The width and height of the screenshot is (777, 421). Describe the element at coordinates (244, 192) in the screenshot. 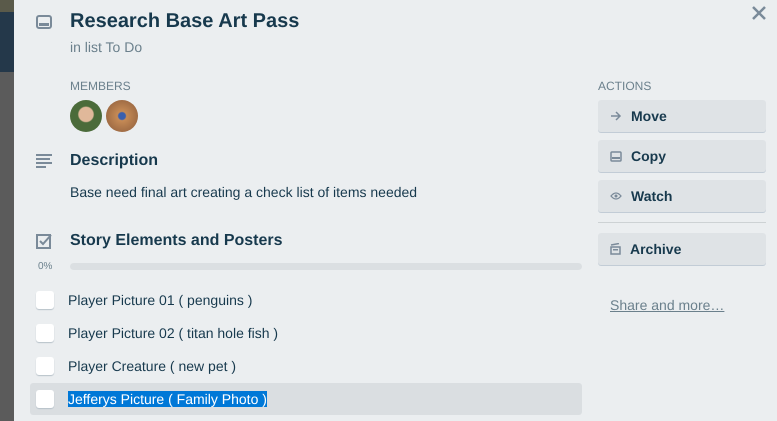

I see `description-text: Base need final art creating a check list of items needed` at that location.